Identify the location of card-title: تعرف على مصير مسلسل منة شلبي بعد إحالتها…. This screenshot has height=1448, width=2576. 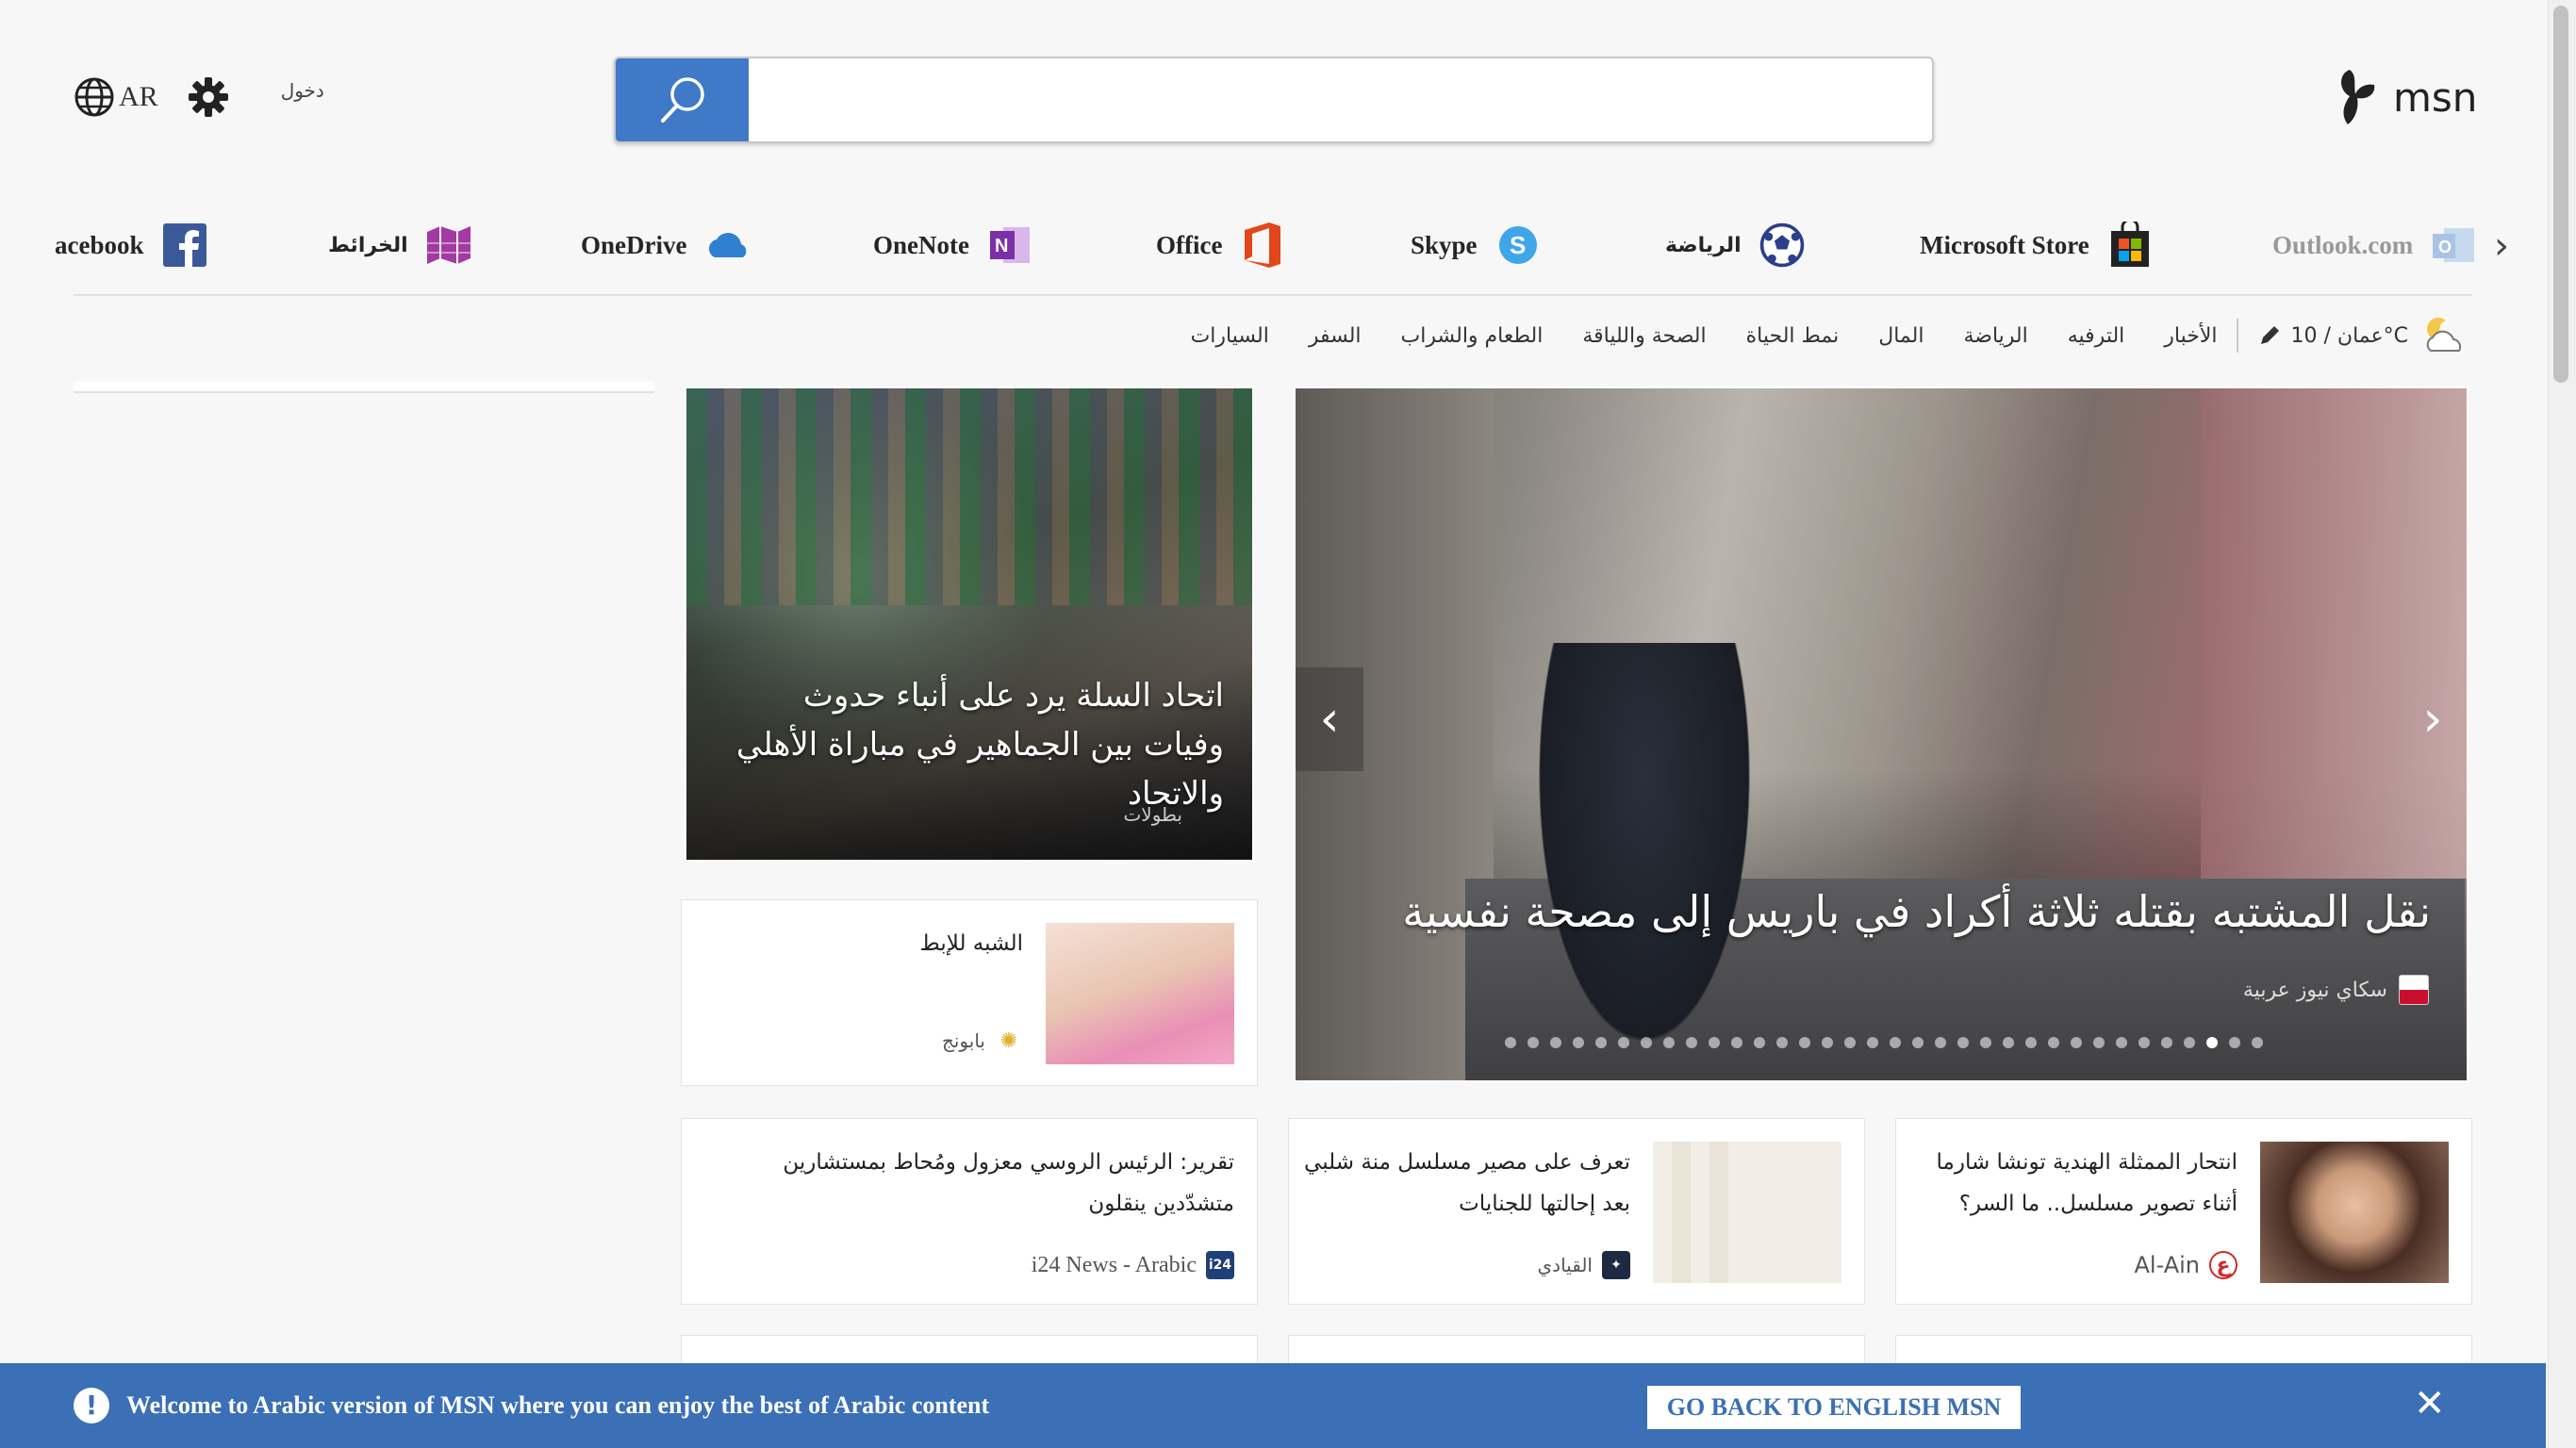
(1460, 1183).